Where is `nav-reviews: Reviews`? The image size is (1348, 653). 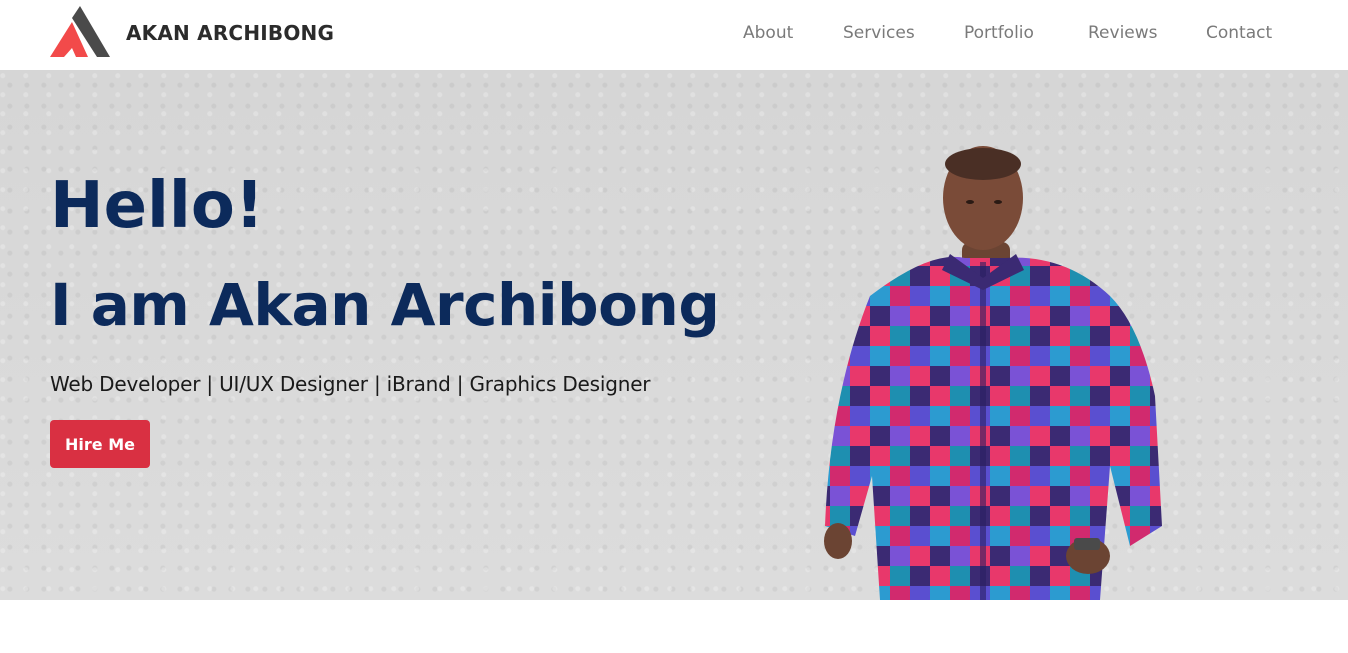 nav-reviews: Reviews is located at coordinates (1123, 33).